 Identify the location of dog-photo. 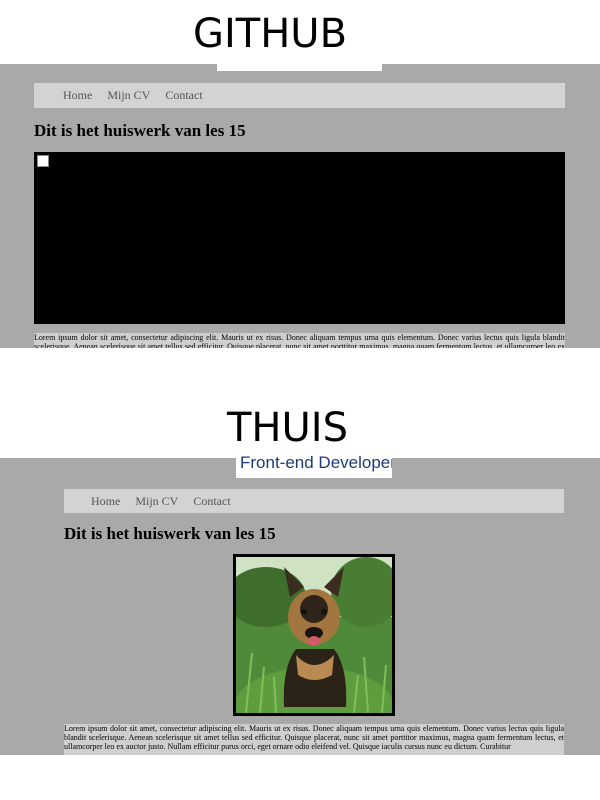
(314, 635).